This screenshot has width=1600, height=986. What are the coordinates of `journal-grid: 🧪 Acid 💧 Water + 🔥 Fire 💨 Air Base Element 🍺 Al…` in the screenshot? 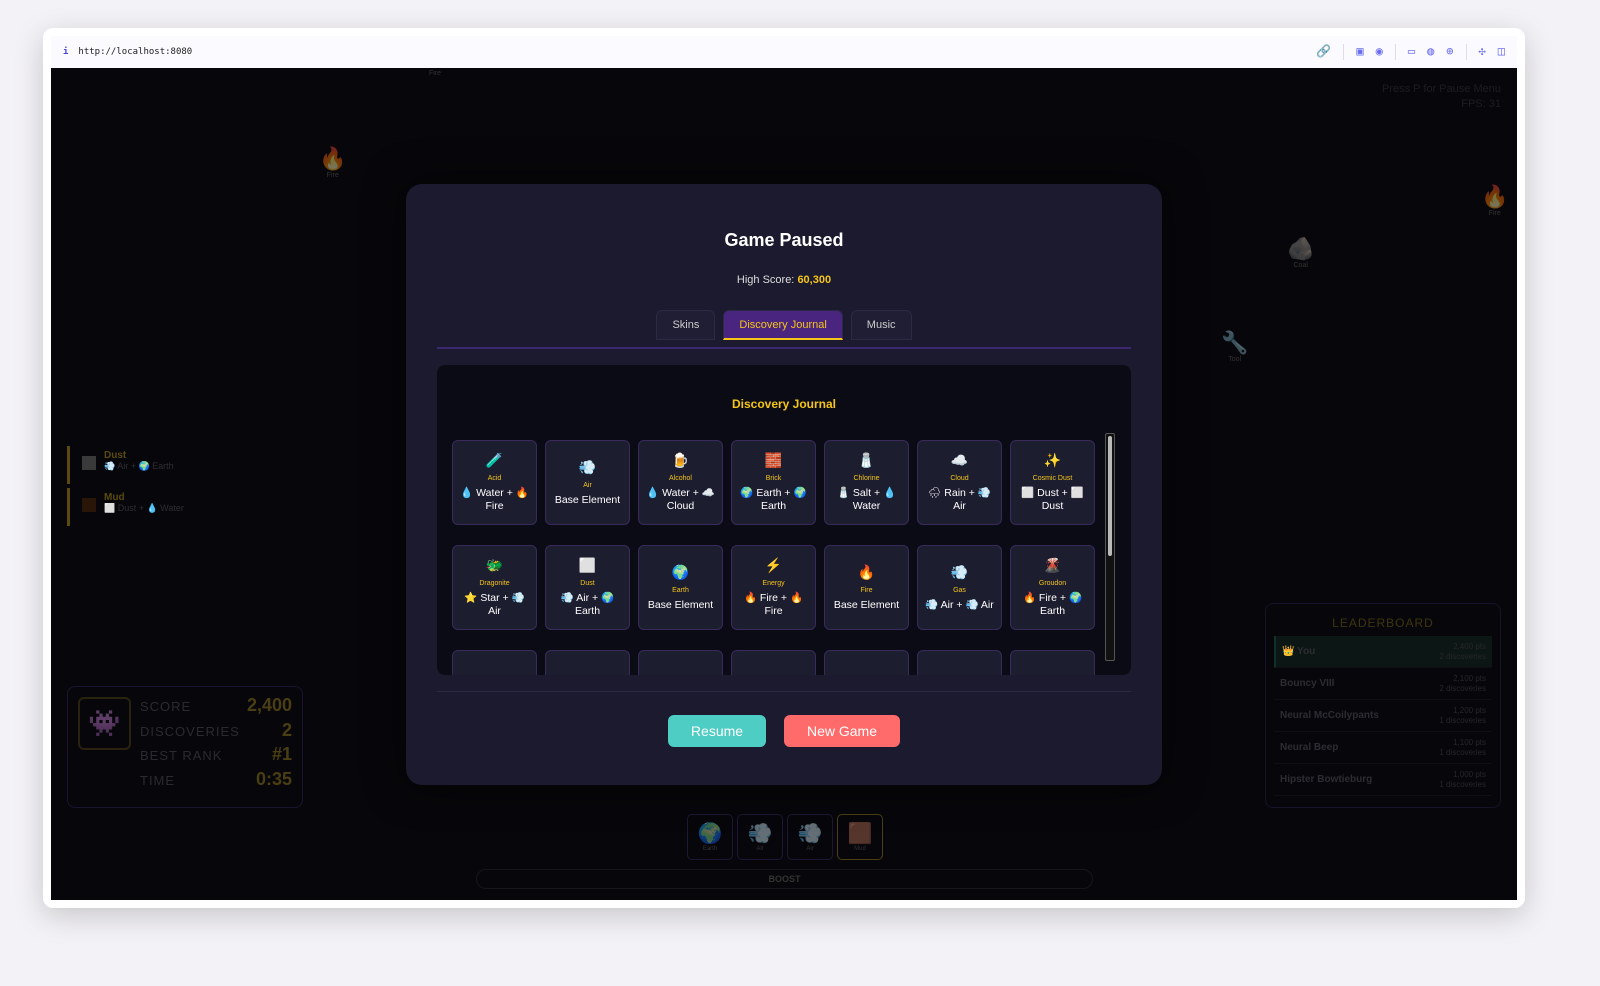 It's located at (773, 557).